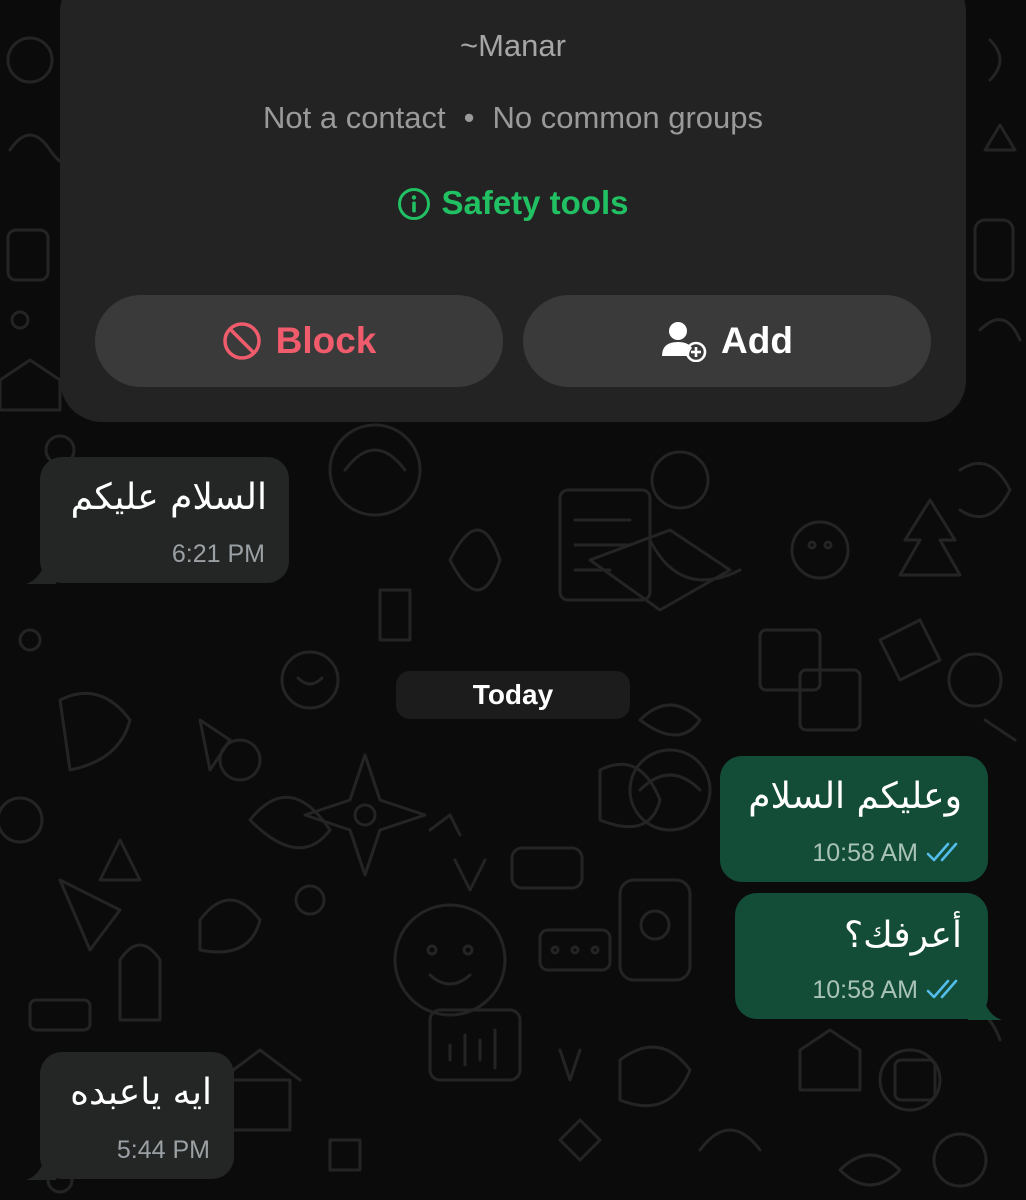 The image size is (1026, 1200). Describe the element at coordinates (684, 341) in the screenshot. I see `add-contact-icon` at that location.